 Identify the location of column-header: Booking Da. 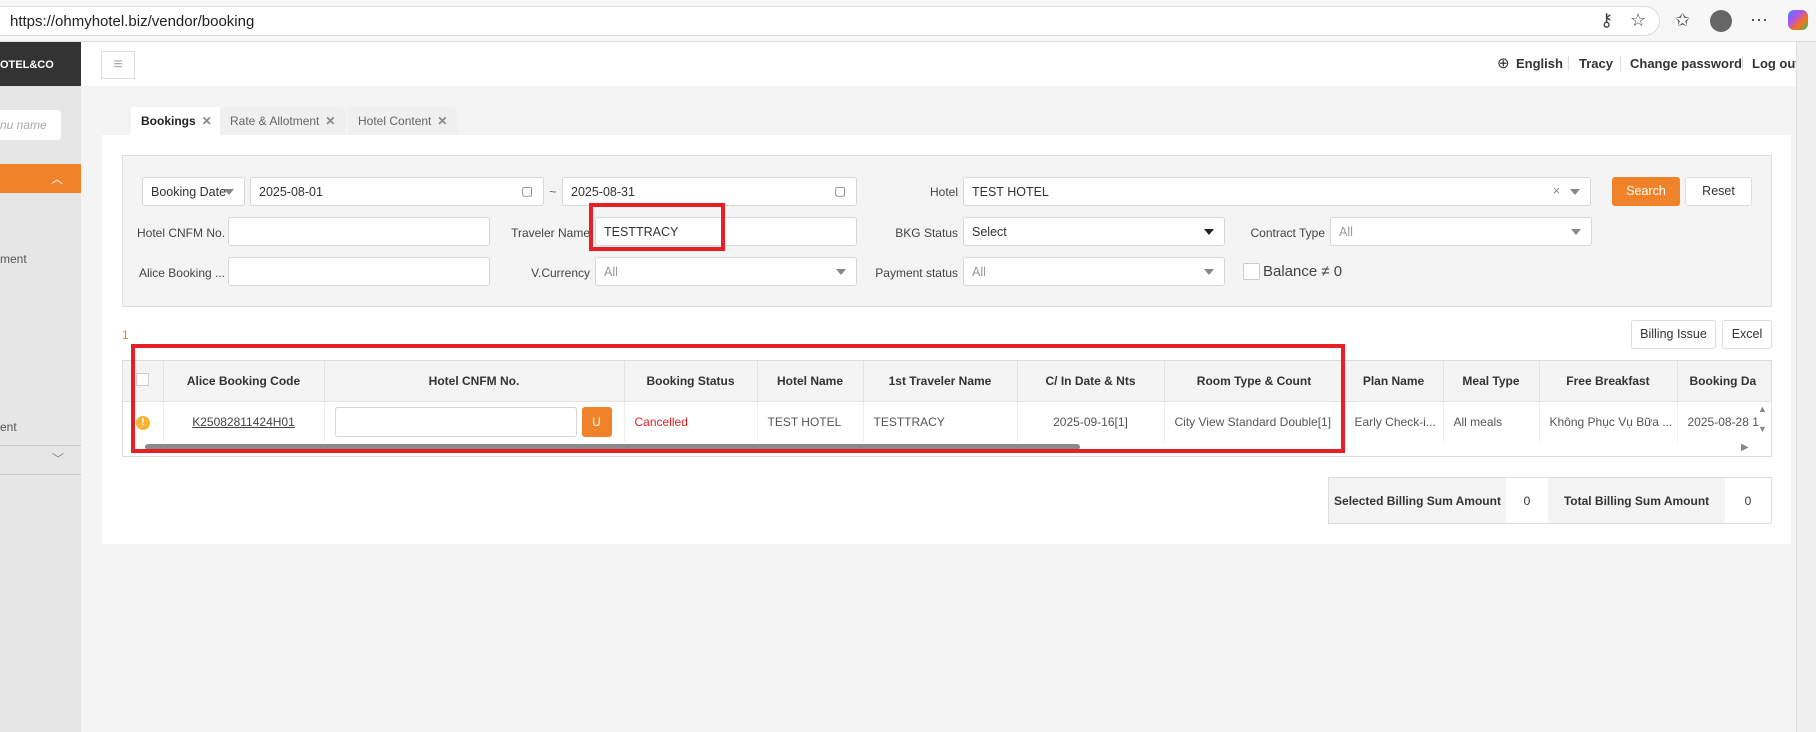
(1724, 381).